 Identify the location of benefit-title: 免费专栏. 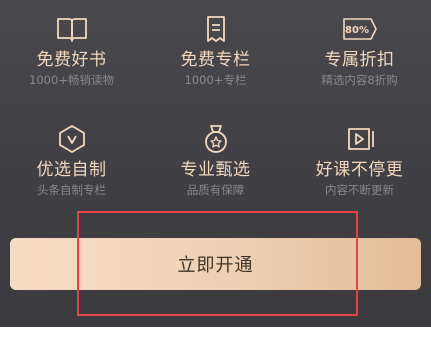
(215, 60).